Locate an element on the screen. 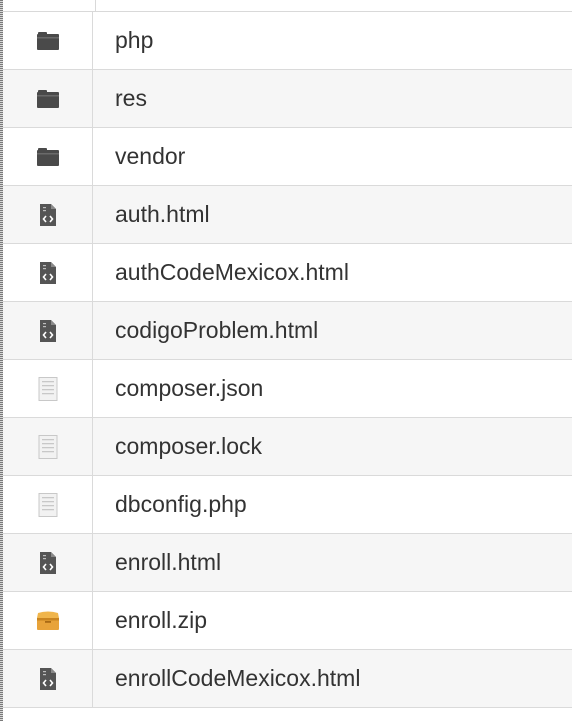 The width and height of the screenshot is (572, 721). file-row-php: php is located at coordinates (287, 41).